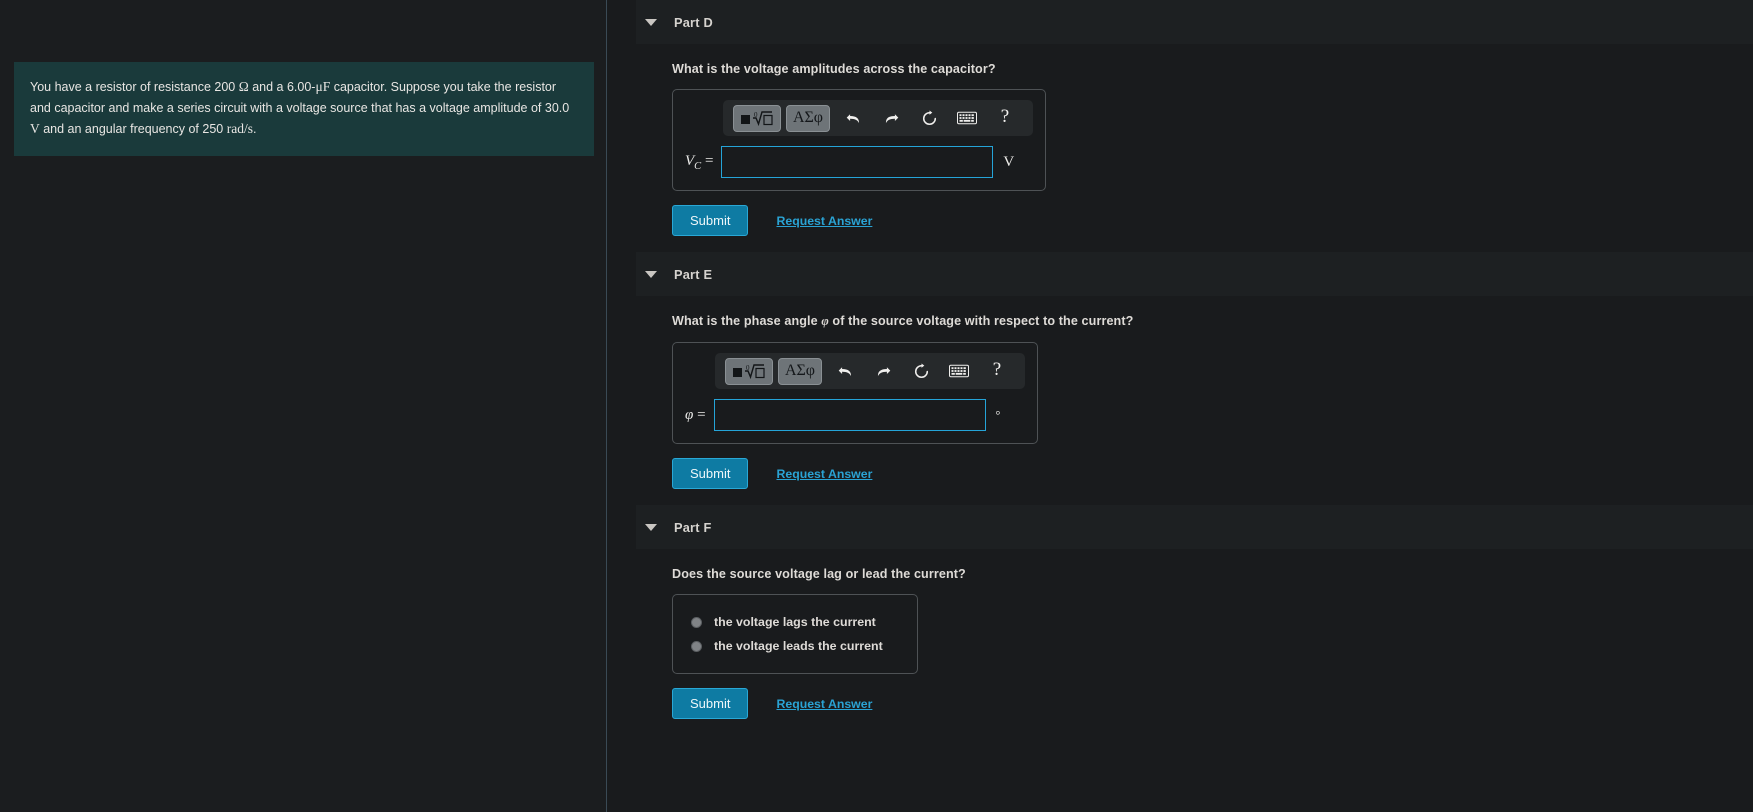  What do you see at coordinates (959, 371) in the screenshot?
I see `keyboard-icon-e` at bounding box center [959, 371].